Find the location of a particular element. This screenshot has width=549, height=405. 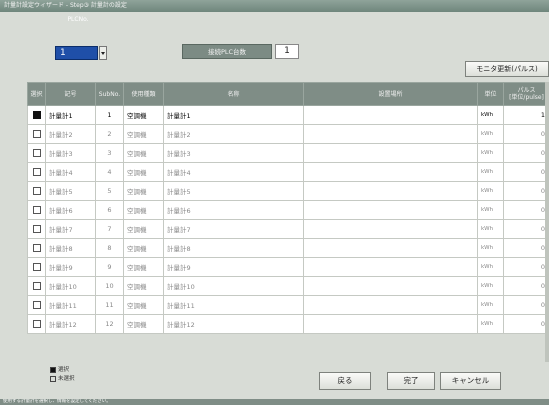

table-row: 計量計7 7 空調機 計量計7 kWh 0 is located at coordinates (288, 229).